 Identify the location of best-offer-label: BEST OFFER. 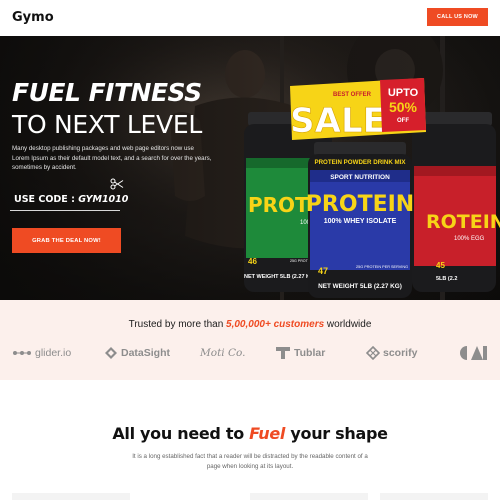
(352, 95).